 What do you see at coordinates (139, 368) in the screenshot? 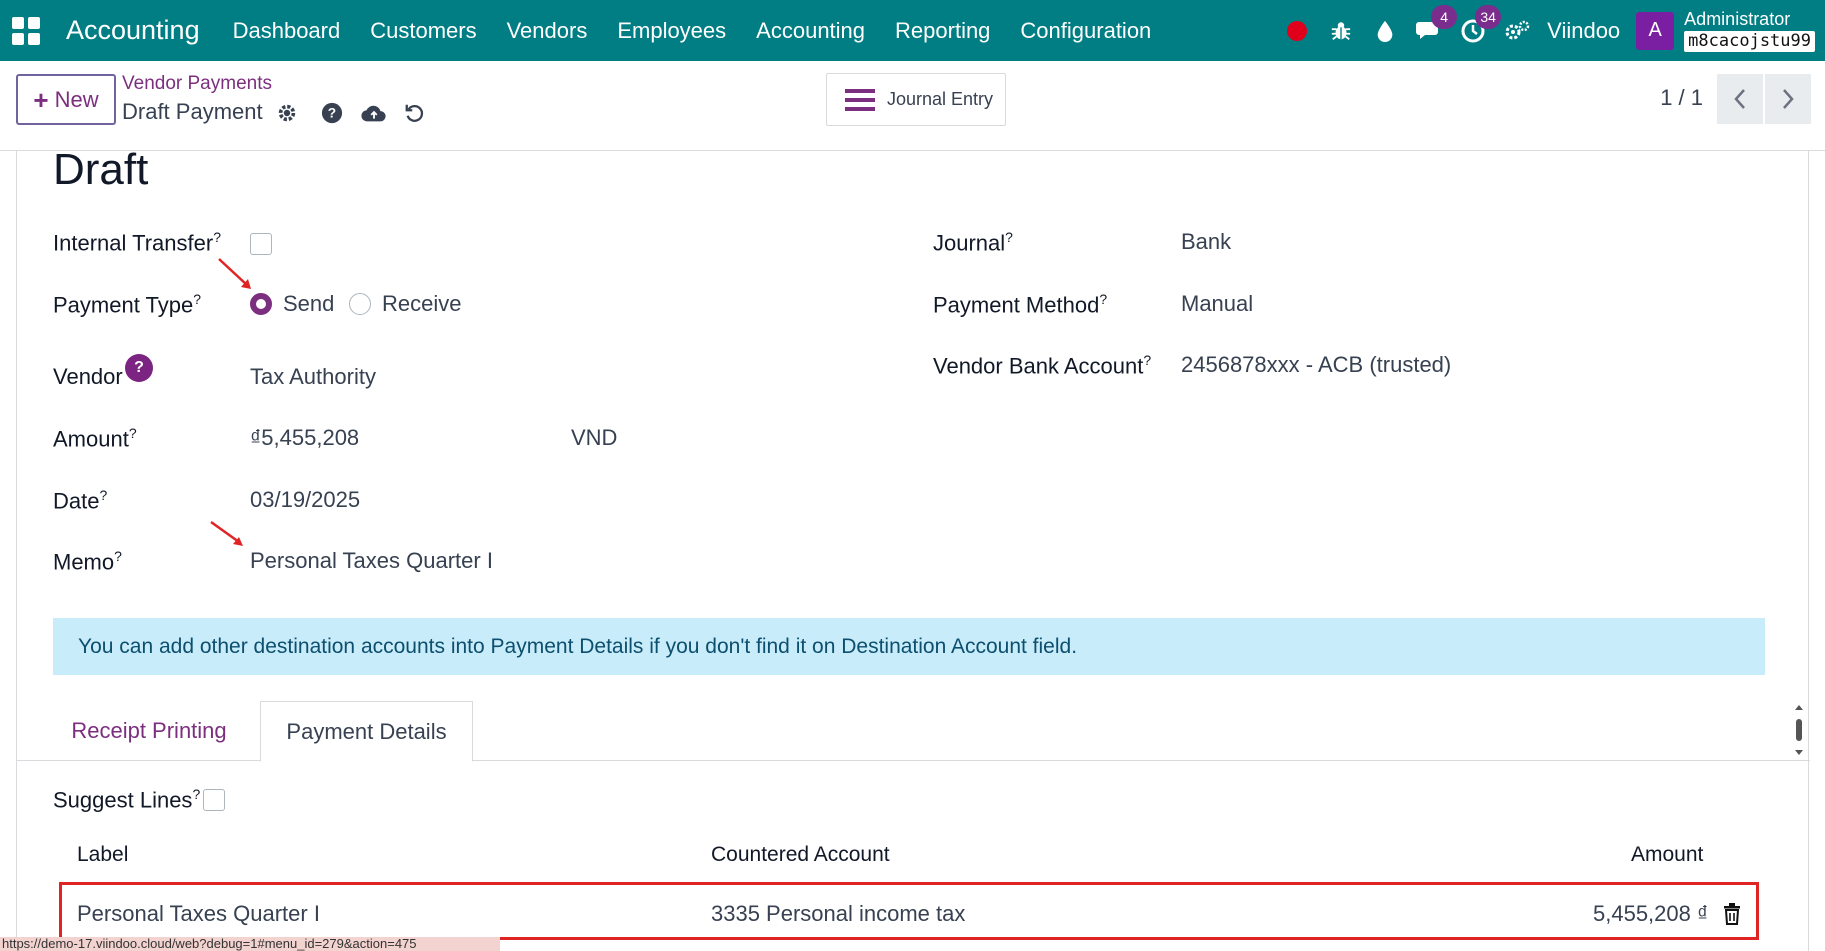
I see `vendor-help-icon: ?` at bounding box center [139, 368].